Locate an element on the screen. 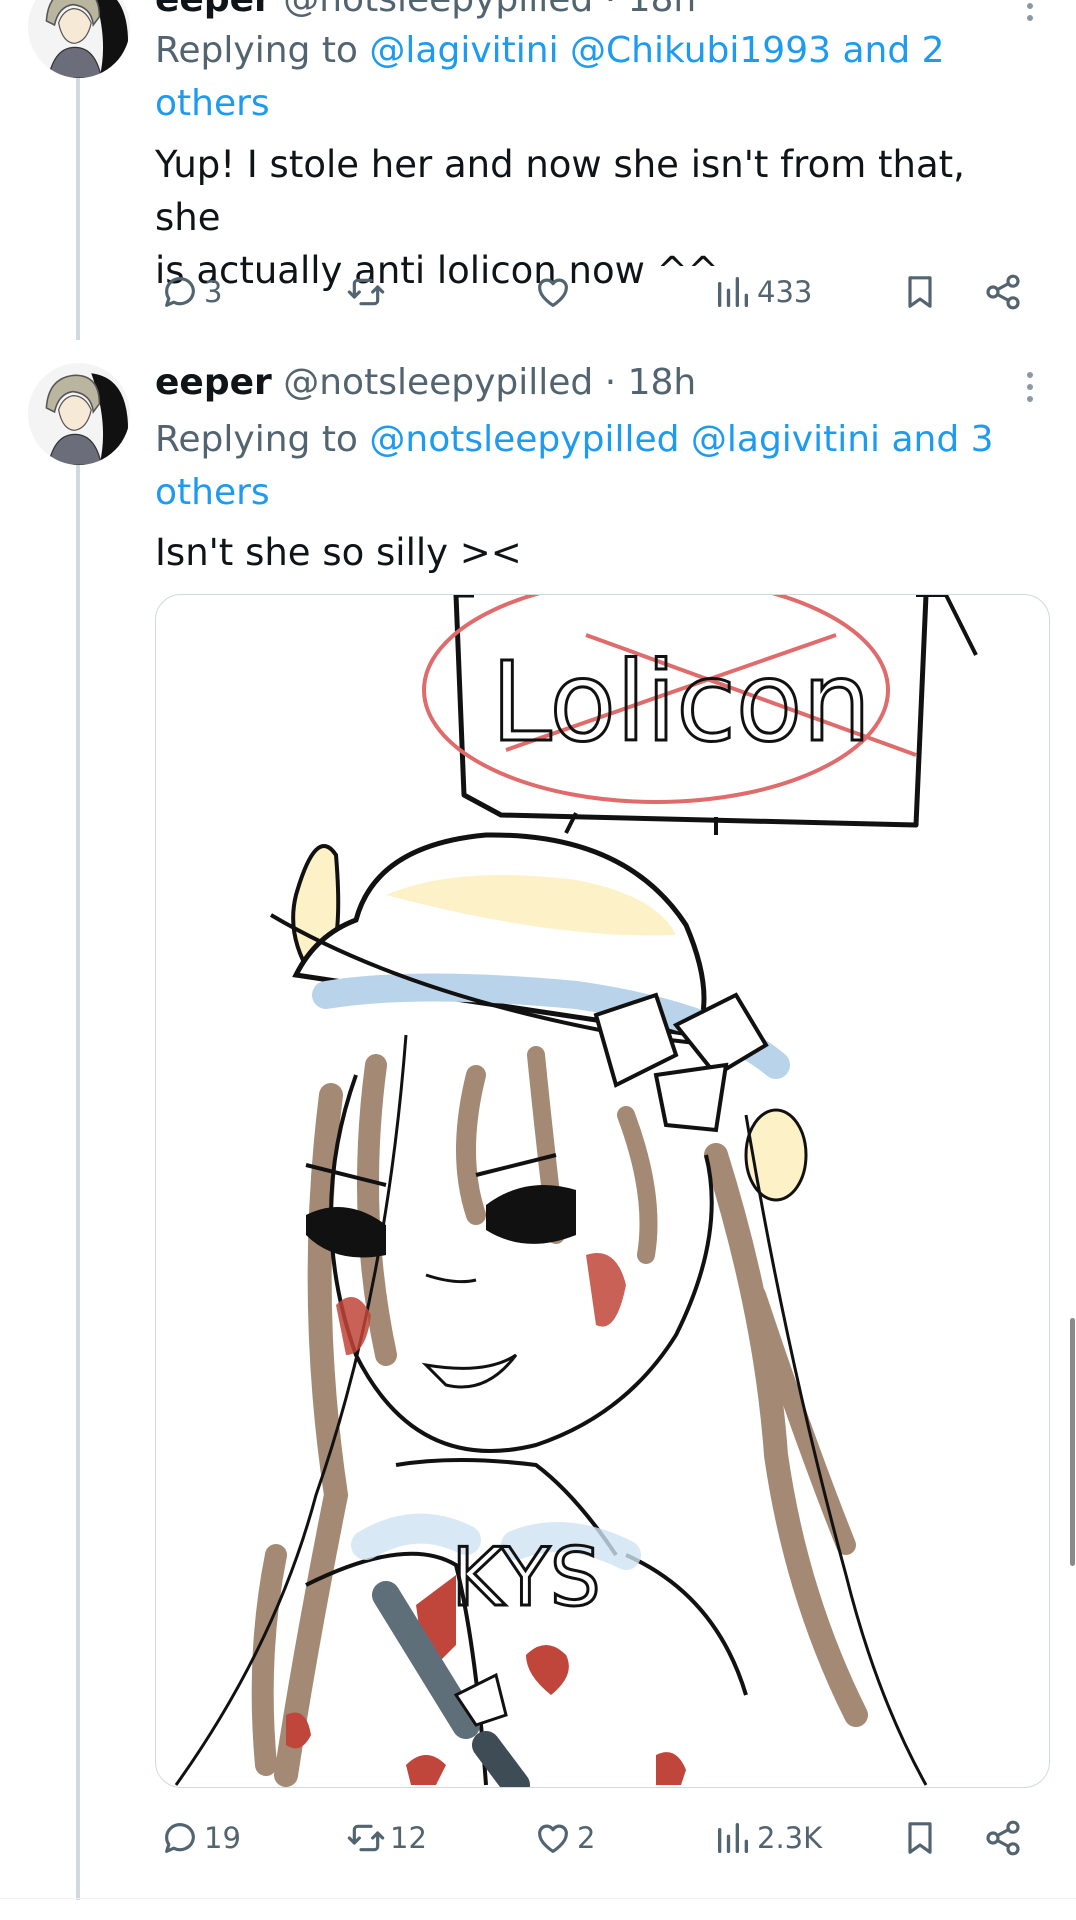 Image resolution: width=1076 pixels, height=1920 pixels. like-button is located at coordinates (555, 292).